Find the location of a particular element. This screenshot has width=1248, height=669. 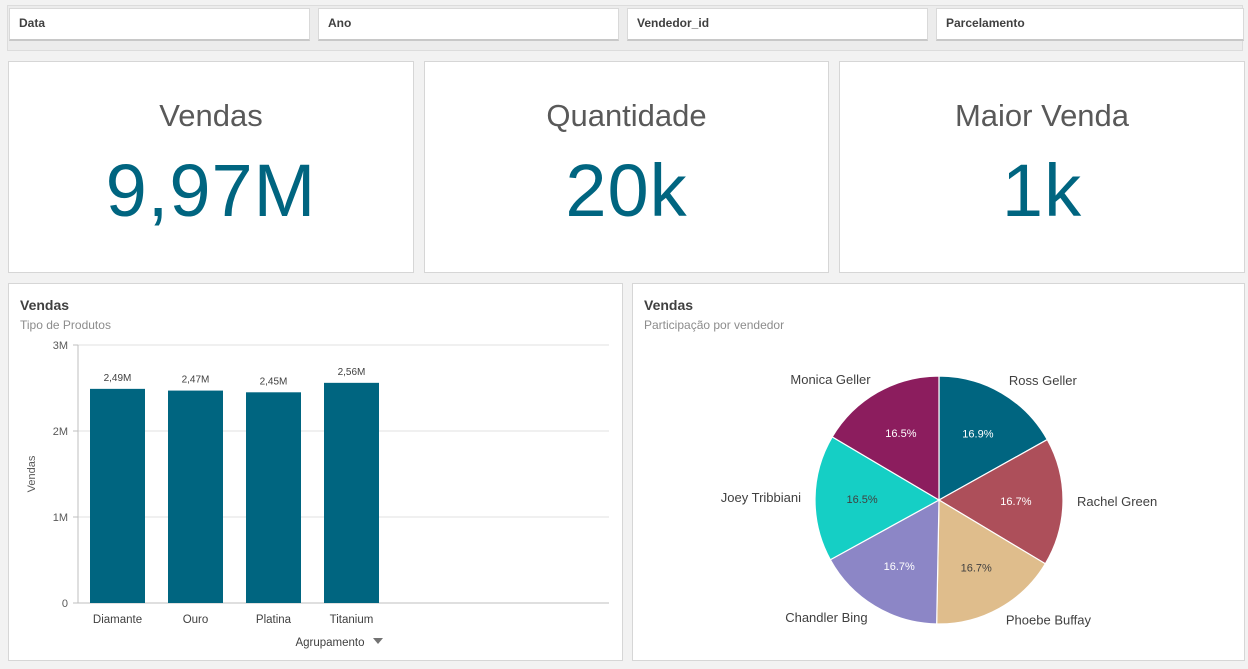

kpi-value: 1k is located at coordinates (1042, 190).